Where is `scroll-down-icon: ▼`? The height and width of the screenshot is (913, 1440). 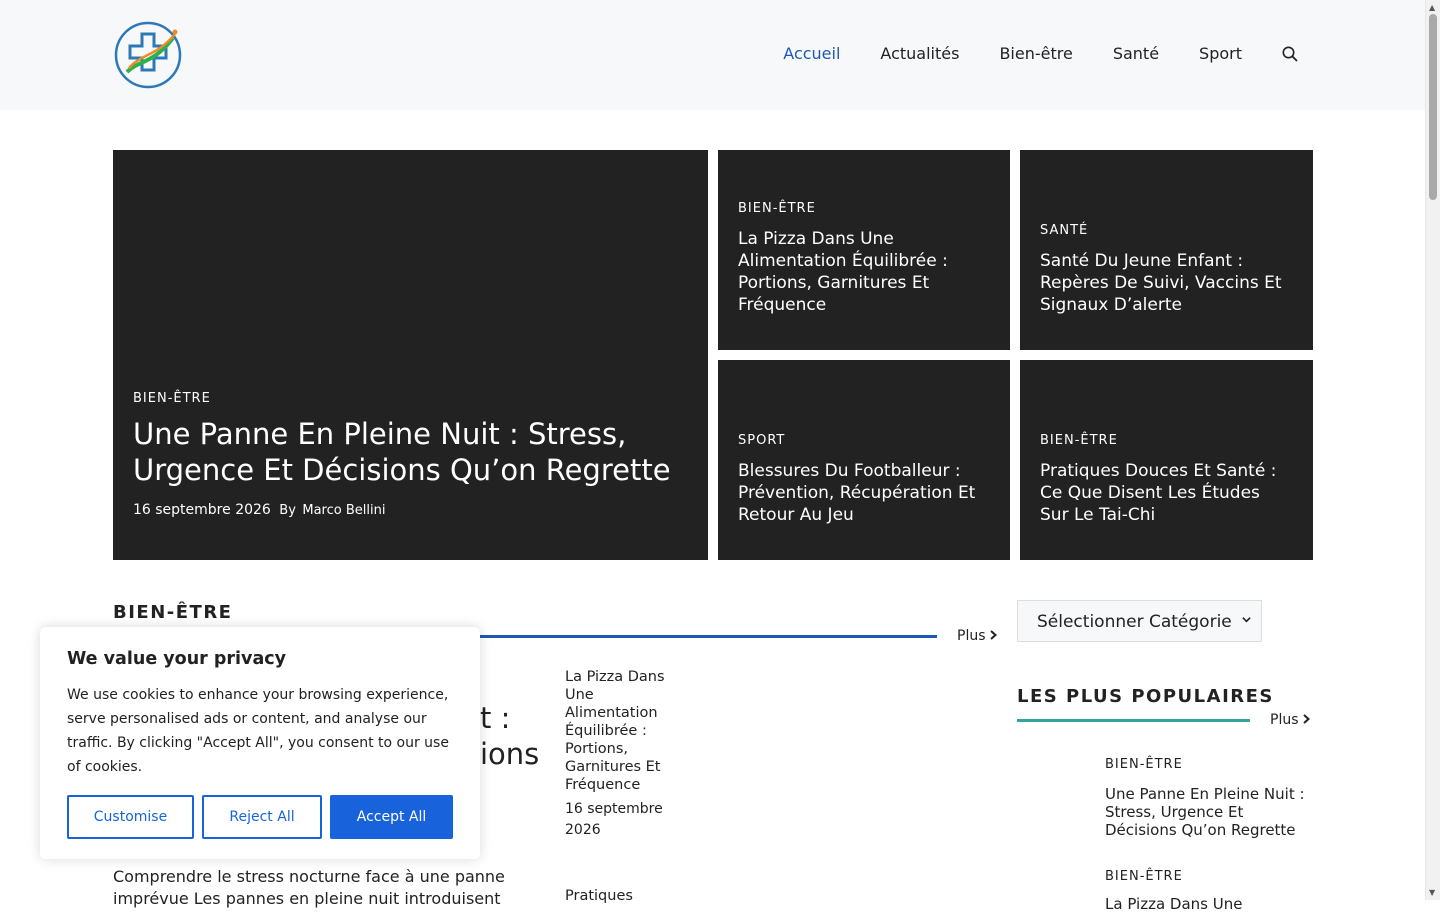 scroll-down-icon: ▼ is located at coordinates (1432, 892).